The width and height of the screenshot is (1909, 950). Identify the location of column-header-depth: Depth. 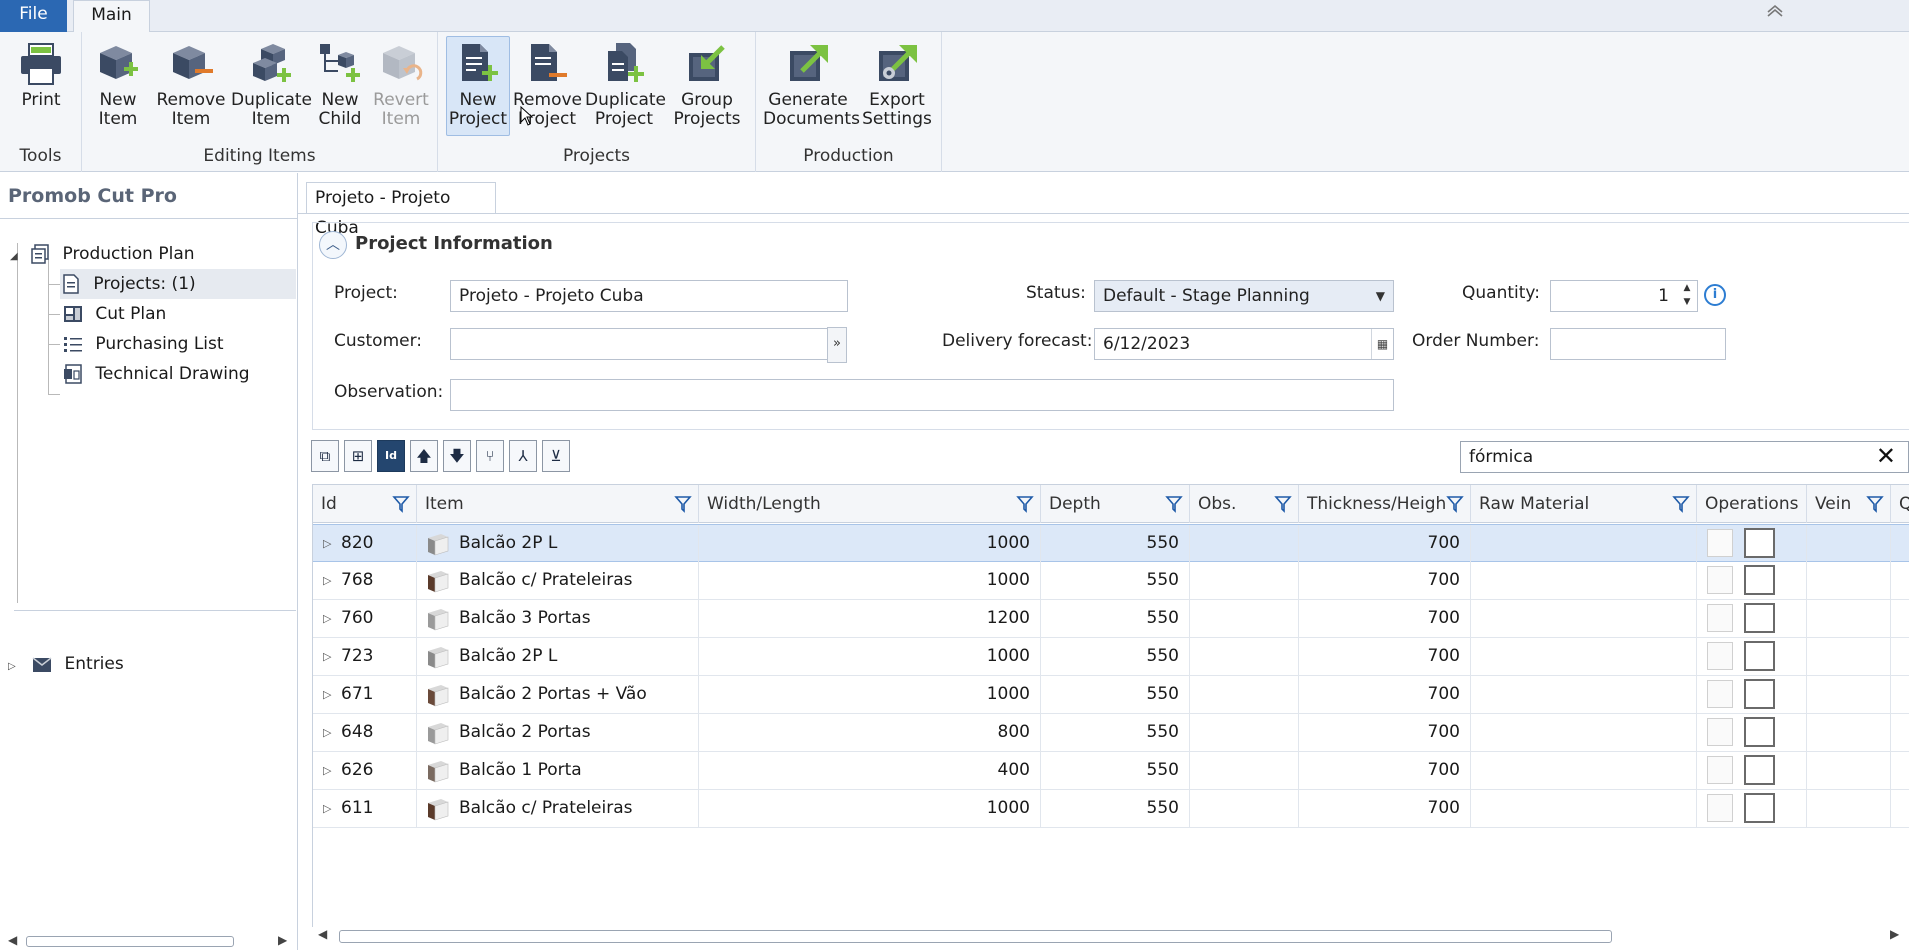
(1115, 504).